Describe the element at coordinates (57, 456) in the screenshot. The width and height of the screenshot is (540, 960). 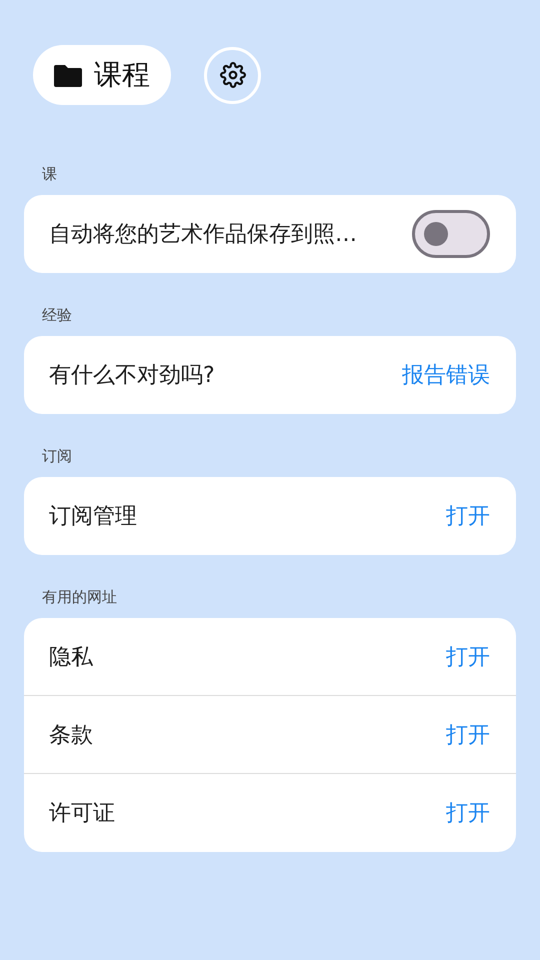
I see `section-label: 订阅` at that location.